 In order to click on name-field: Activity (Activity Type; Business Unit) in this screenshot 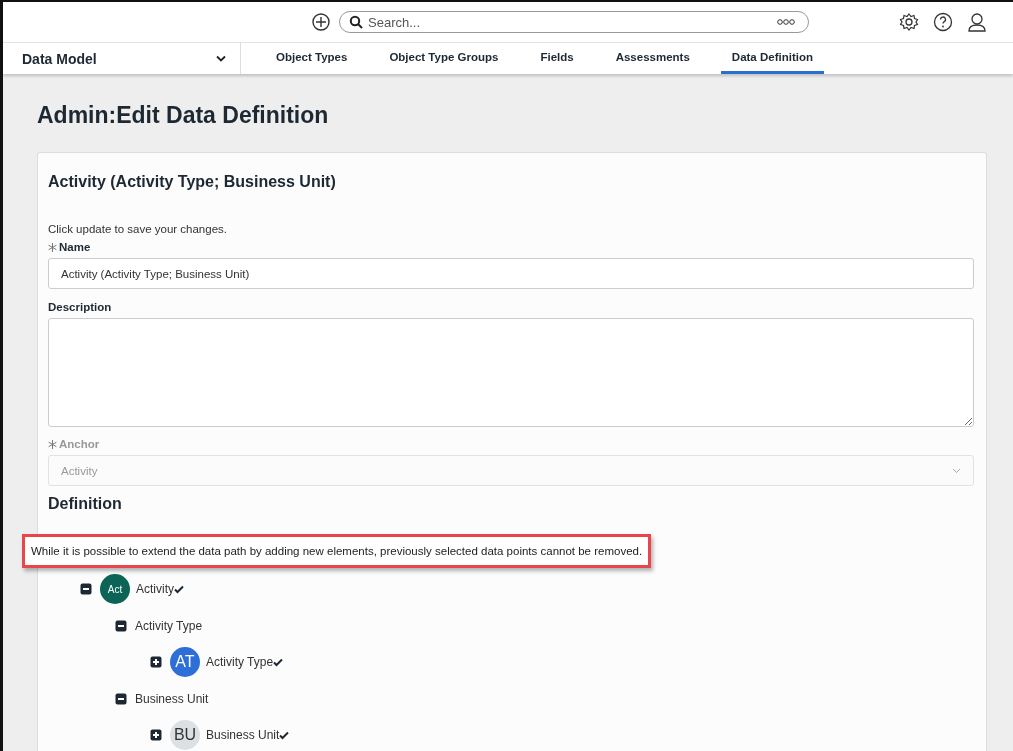, I will do `click(511, 273)`.